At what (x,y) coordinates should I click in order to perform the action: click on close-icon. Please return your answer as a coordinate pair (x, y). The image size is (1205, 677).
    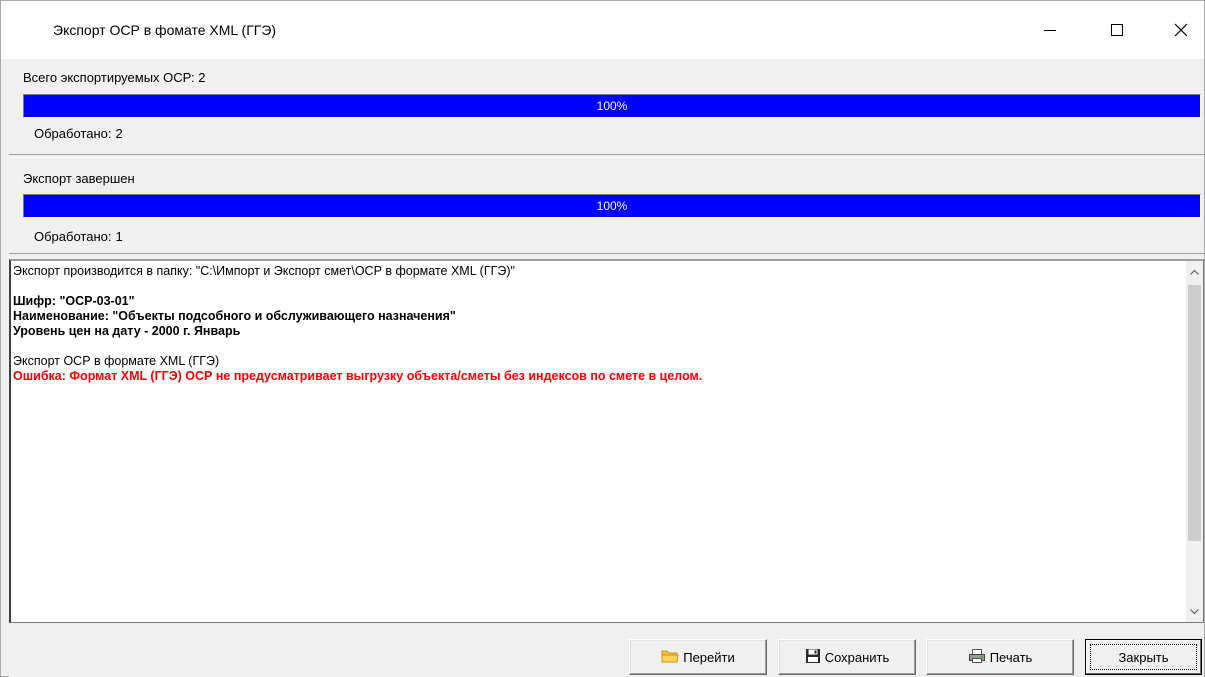
    Looking at the image, I should click on (1181, 30).